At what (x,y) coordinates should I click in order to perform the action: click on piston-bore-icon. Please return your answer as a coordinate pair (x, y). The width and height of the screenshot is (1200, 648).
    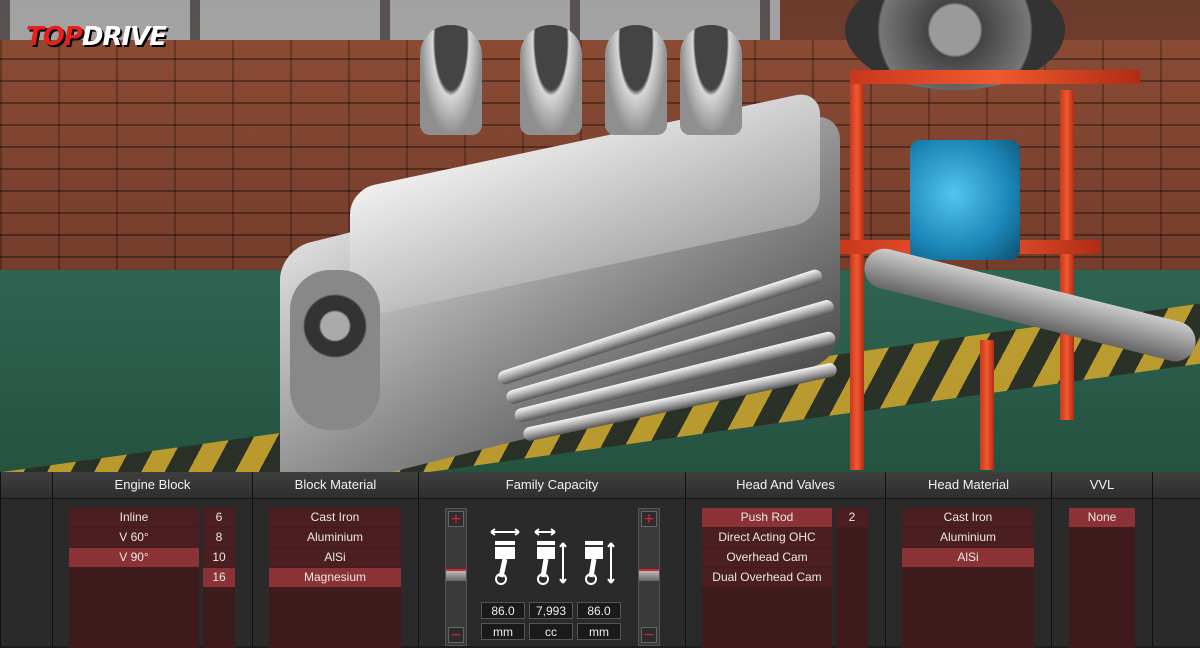
    Looking at the image, I should click on (505, 556).